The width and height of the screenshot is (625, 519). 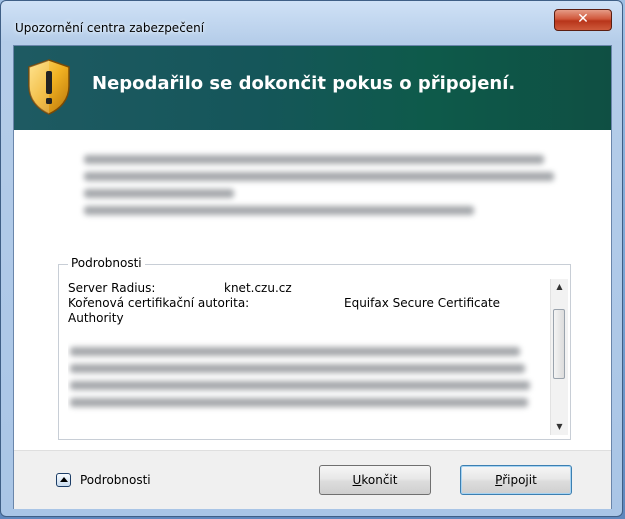 I want to click on root-ca-label: Kořenová certifikační autorita:, so click(x=159, y=303).